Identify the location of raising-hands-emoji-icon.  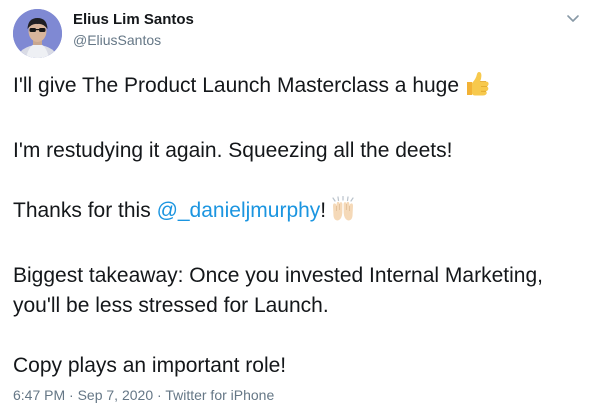
(343, 213).